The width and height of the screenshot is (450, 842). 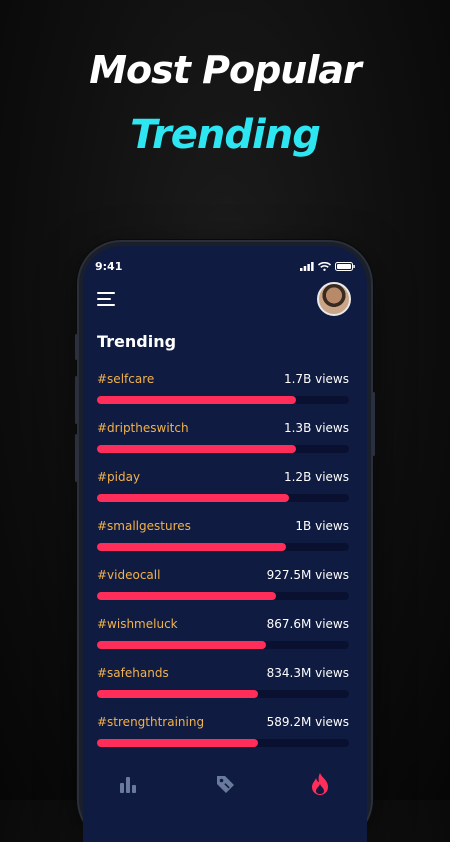 What do you see at coordinates (307, 575) in the screenshot?
I see `view-count: 927.5M views` at bounding box center [307, 575].